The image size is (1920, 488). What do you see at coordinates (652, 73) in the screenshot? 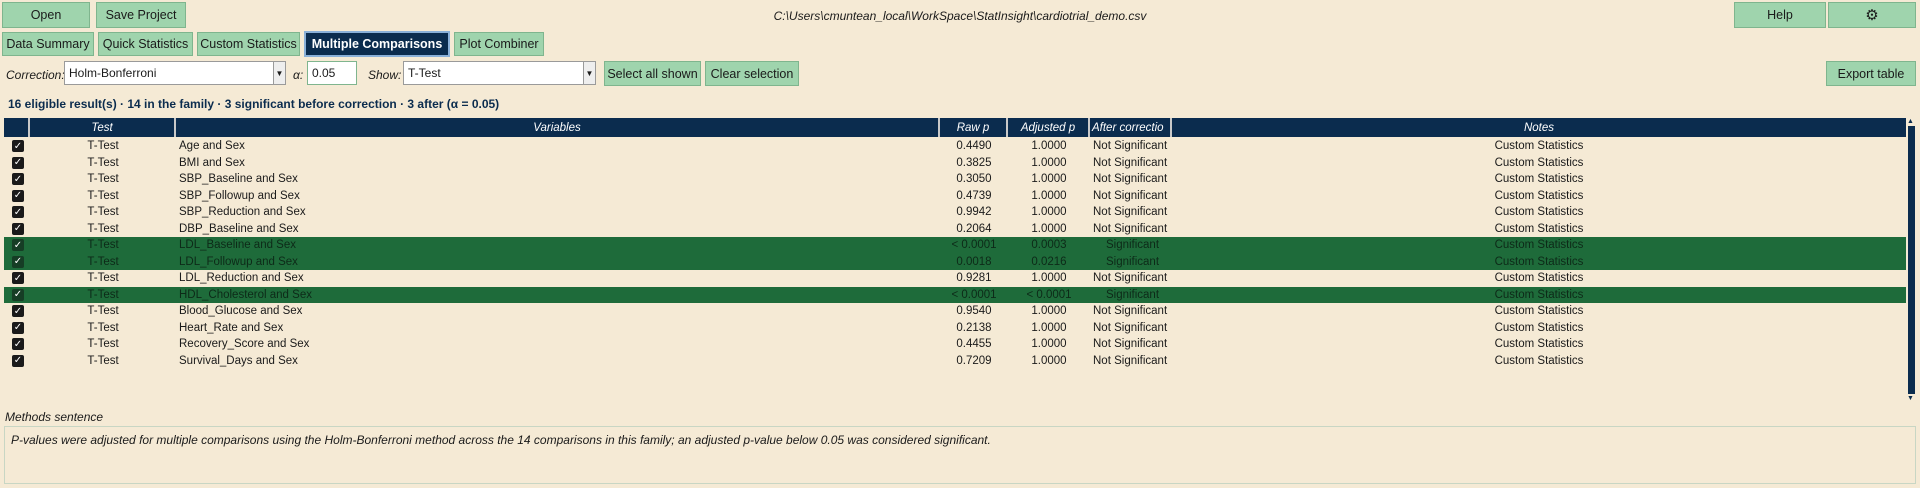
I see `select-all-button: Select all shown` at bounding box center [652, 73].